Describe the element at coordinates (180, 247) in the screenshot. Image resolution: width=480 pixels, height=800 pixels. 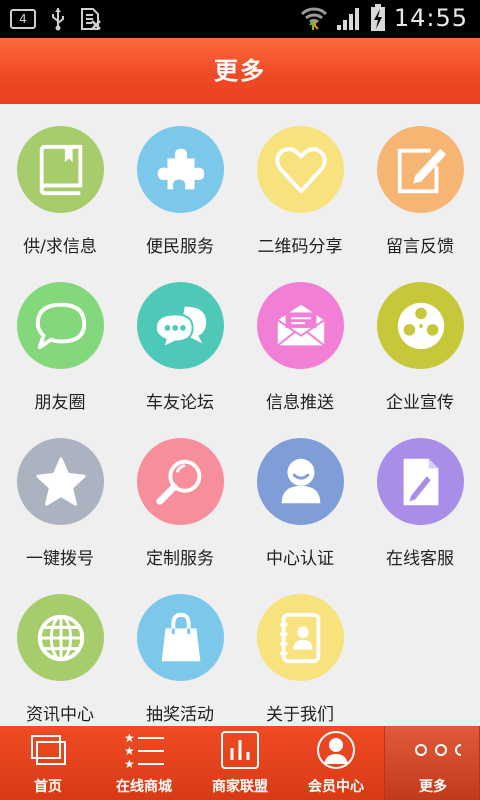
I see `grid-item-label: 便民服务` at that location.